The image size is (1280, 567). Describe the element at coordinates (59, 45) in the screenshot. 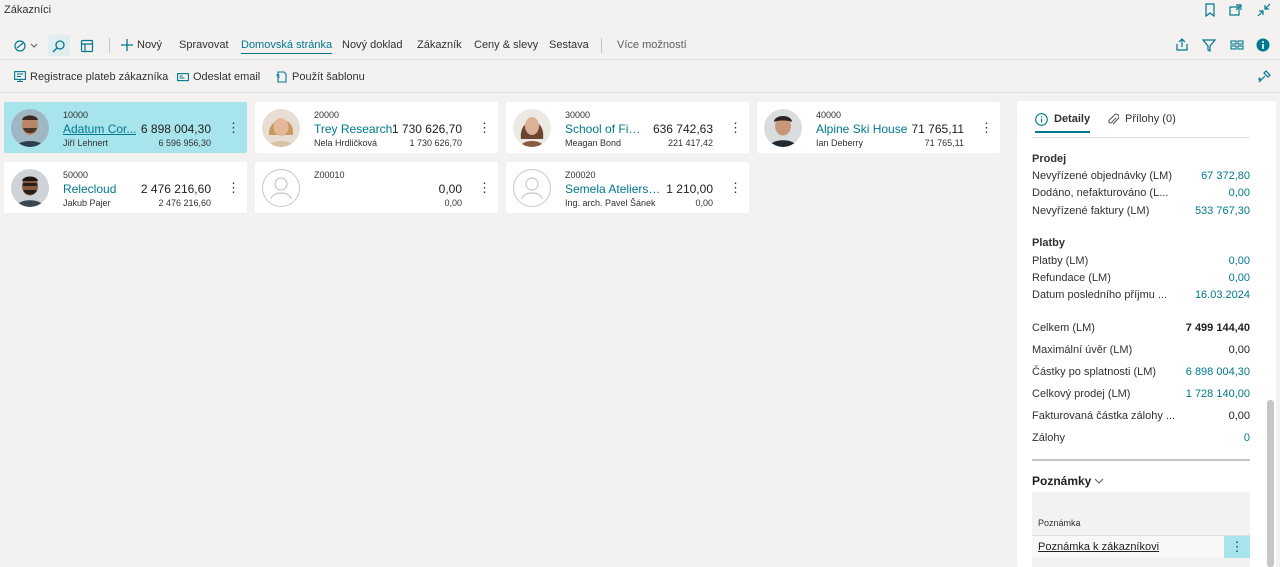

I see `search-icon` at that location.